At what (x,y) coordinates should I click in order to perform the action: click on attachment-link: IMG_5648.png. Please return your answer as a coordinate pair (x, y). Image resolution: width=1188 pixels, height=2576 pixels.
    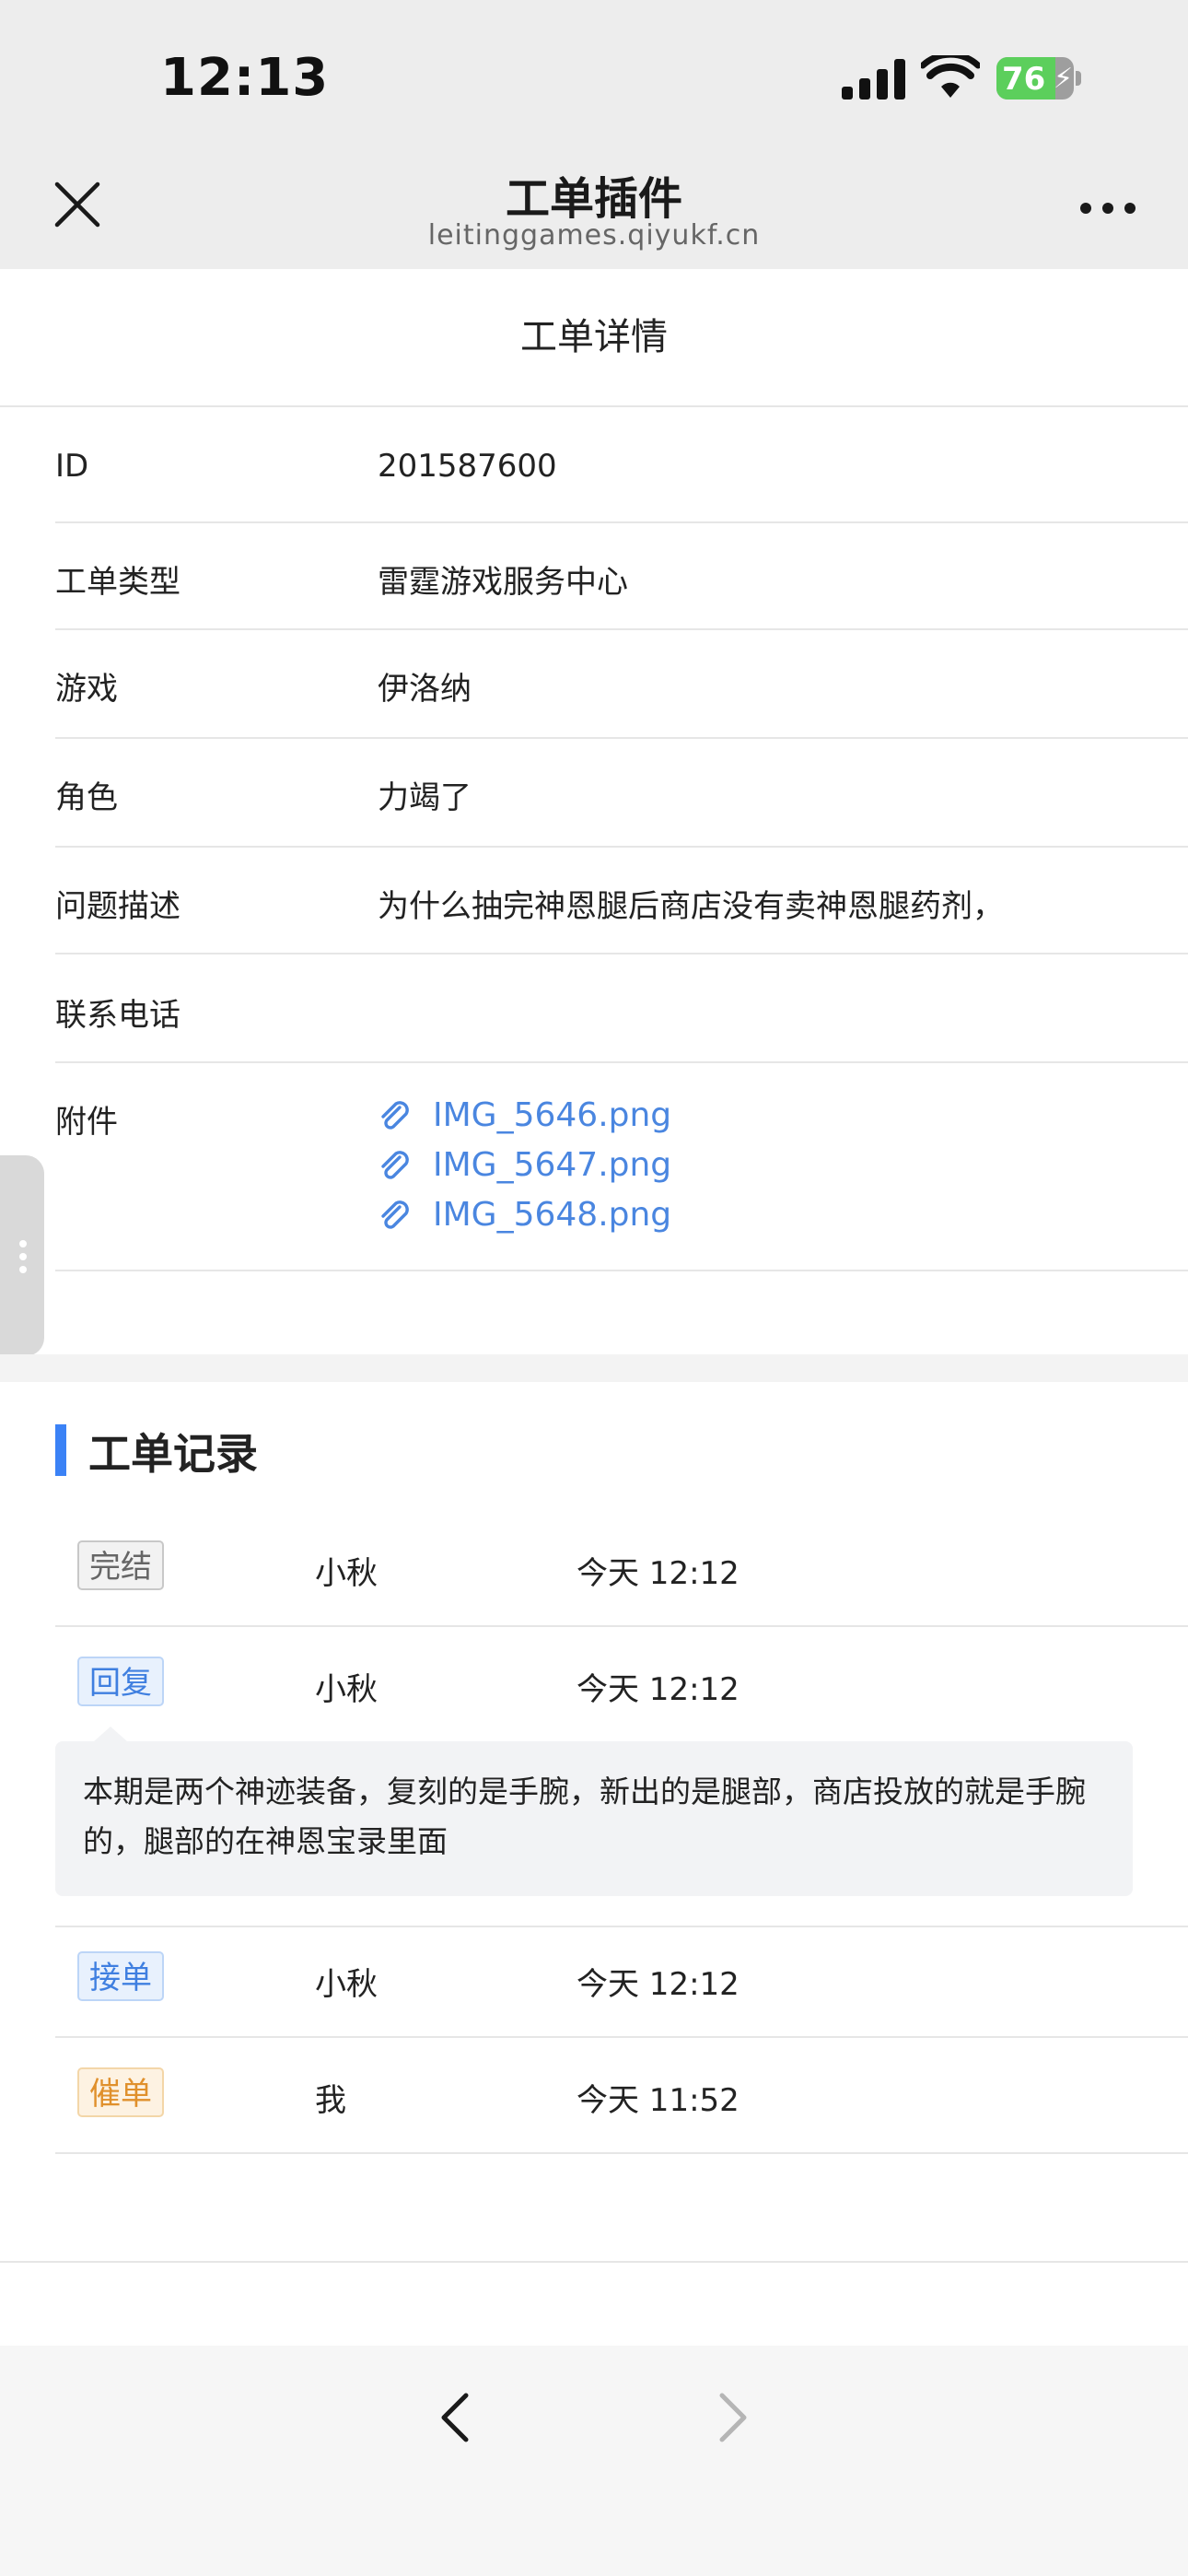
    Looking at the image, I should click on (654, 1217).